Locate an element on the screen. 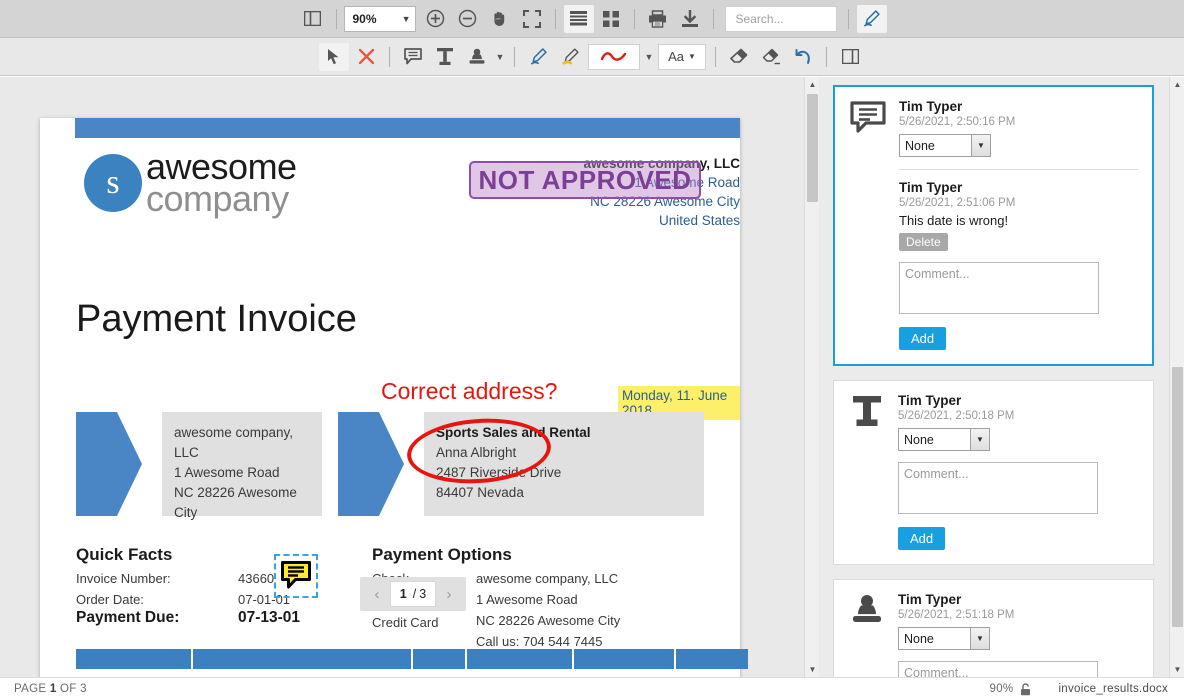 This screenshot has width=1184, height=700. print-icon is located at coordinates (658, 19).